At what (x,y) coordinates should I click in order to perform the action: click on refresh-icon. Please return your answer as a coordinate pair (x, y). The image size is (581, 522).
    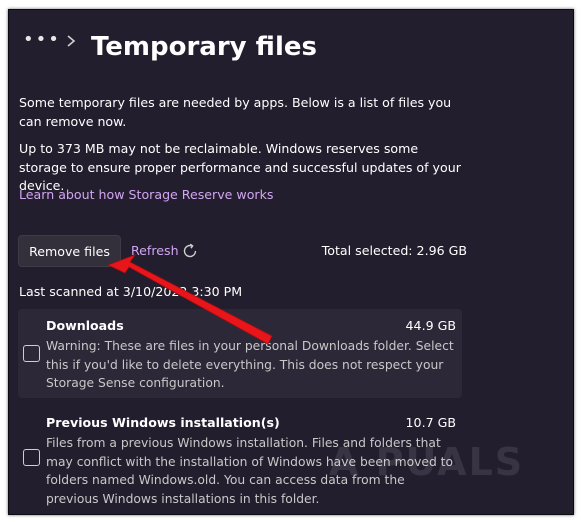
    Looking at the image, I should click on (190, 251).